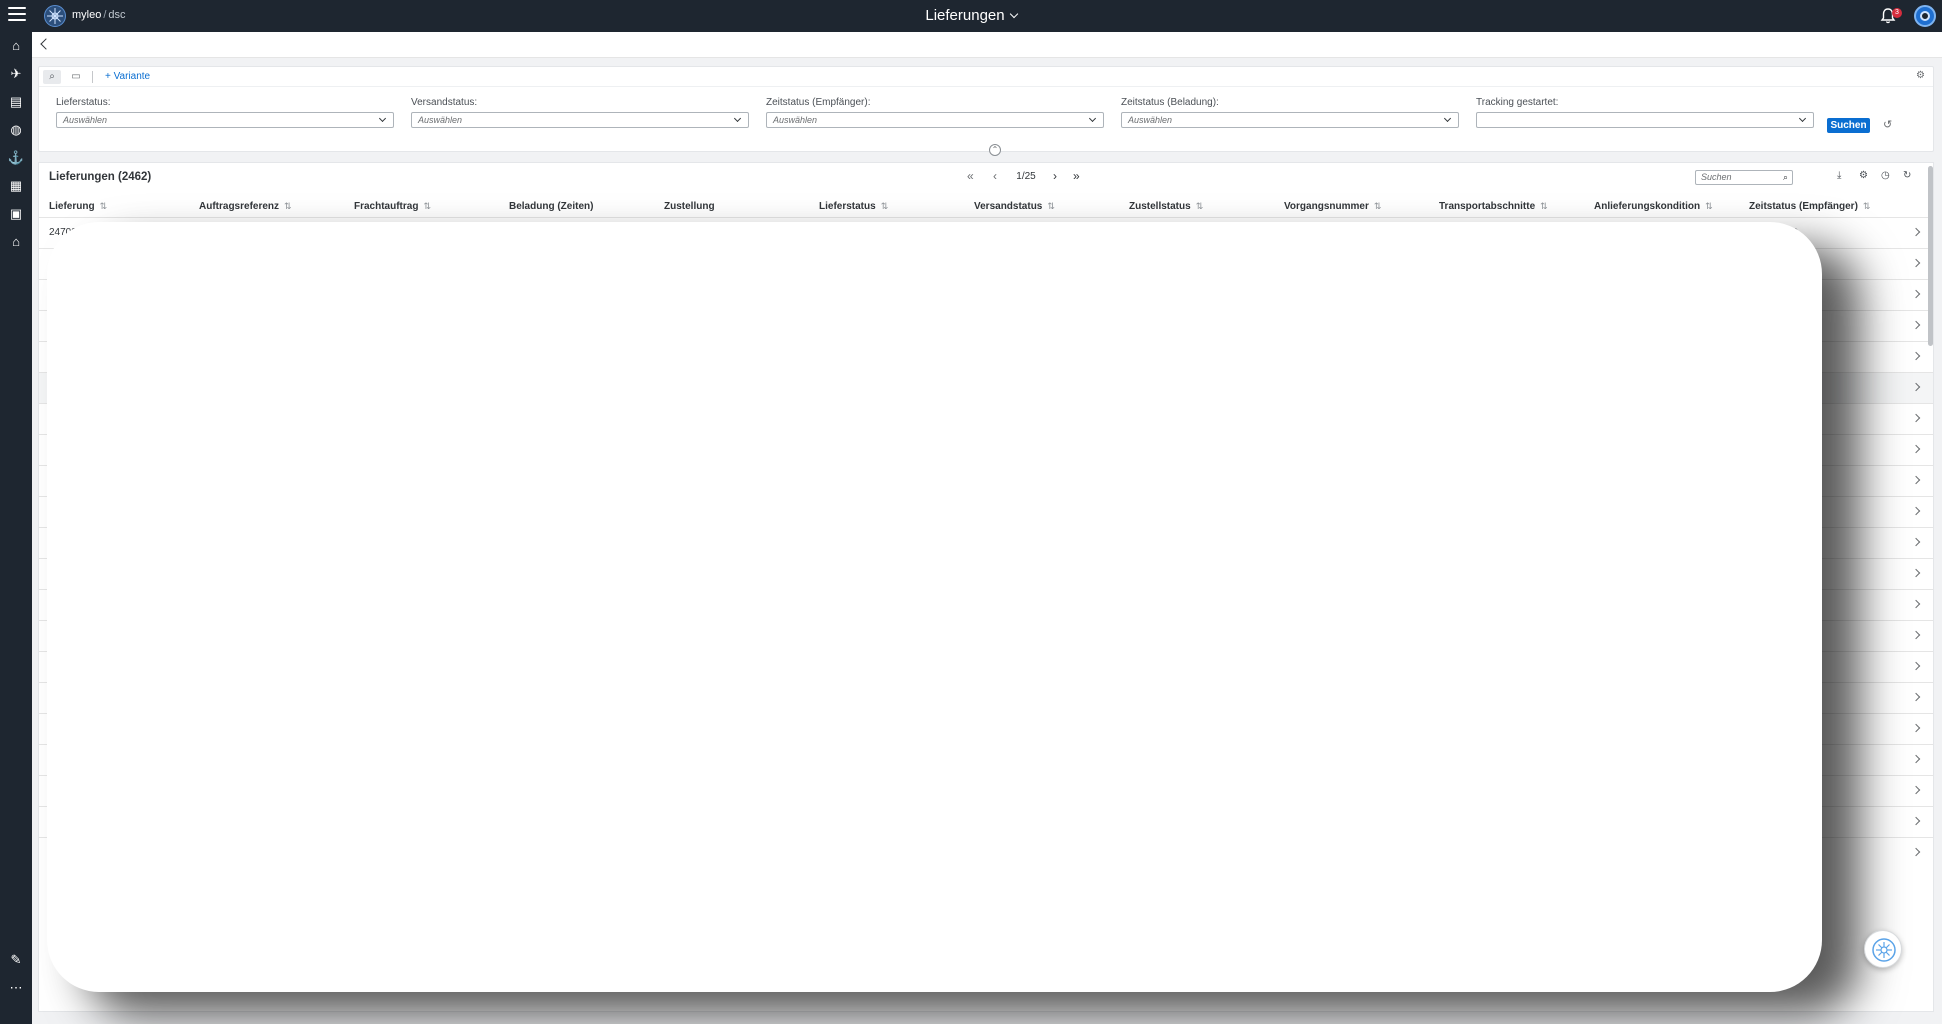 Image resolution: width=1942 pixels, height=1024 pixels. I want to click on filter-versandstatus: Versandstatus: Auswählen, so click(580, 112).